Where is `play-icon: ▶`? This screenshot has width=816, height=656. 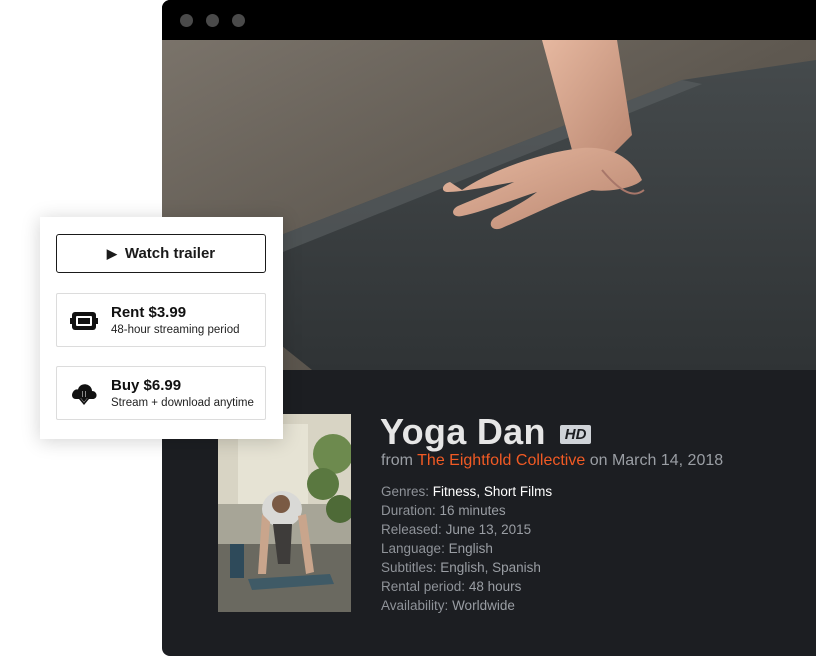 play-icon: ▶ is located at coordinates (111, 253).